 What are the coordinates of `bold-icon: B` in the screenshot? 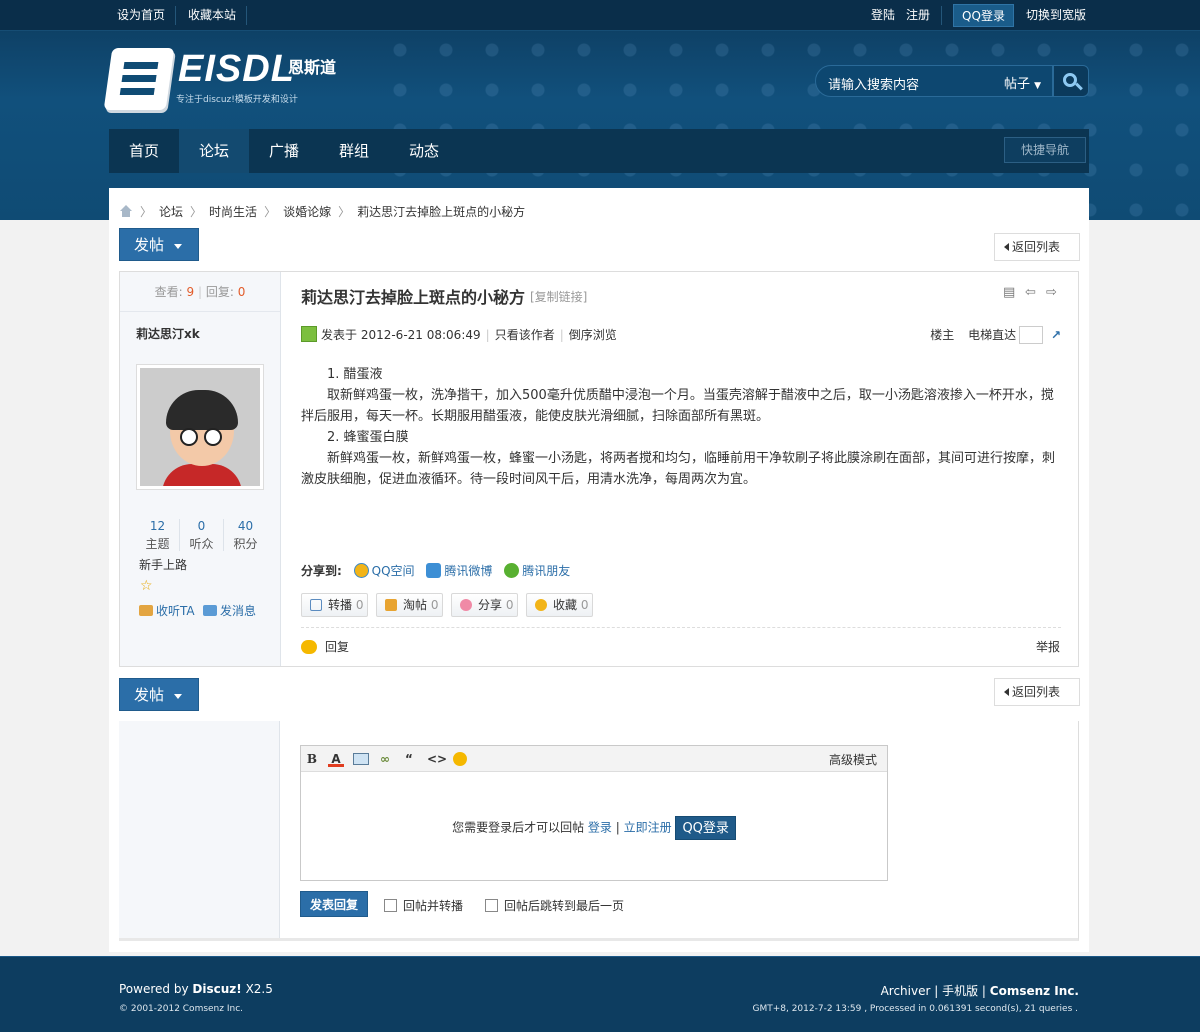 It's located at (312, 759).